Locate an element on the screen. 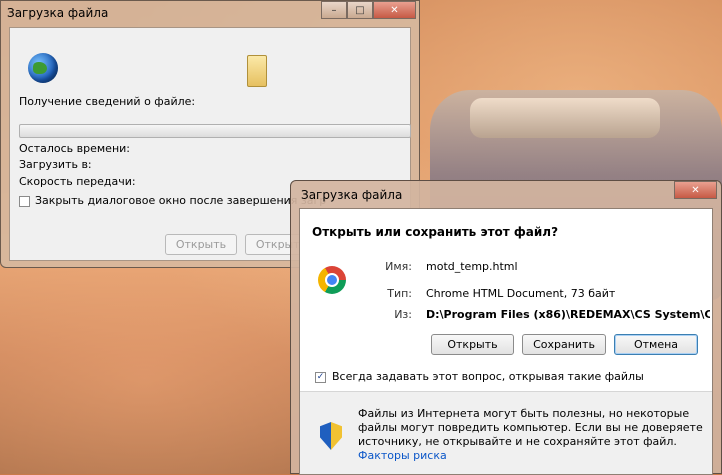  save-button: Сохранить is located at coordinates (564, 344).